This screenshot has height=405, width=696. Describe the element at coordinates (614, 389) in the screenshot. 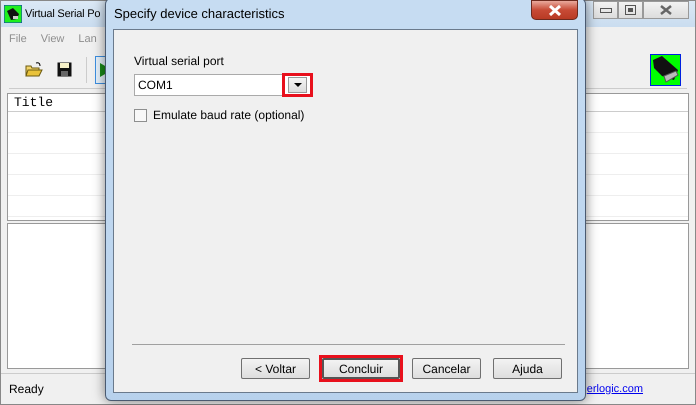

I see `website-link: erlogic.com` at that location.